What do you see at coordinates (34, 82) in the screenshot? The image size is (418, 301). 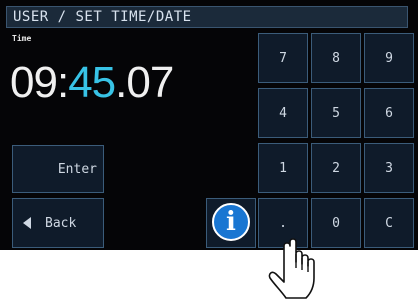 I see `hours-value: 09` at bounding box center [34, 82].